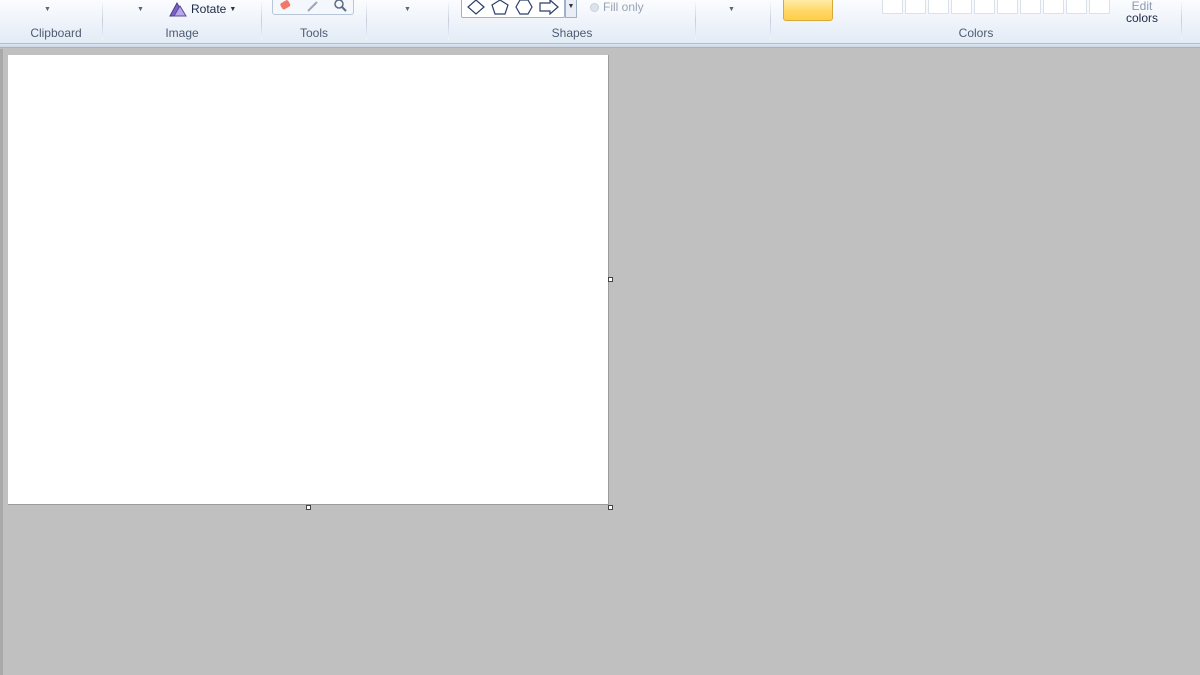 Image resolution: width=1200 pixels, height=675 pixels. What do you see at coordinates (572, 33) in the screenshot?
I see `shapes-group-label: Shapes` at bounding box center [572, 33].